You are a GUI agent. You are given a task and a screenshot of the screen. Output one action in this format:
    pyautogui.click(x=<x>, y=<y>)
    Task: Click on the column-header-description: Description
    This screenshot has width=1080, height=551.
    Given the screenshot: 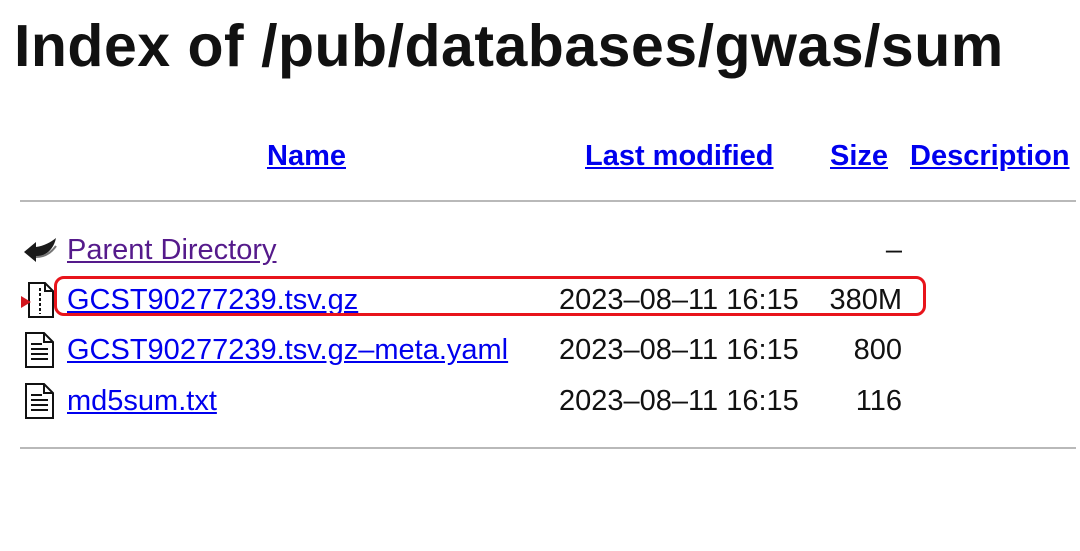 What is the action you would take?
    pyautogui.click(x=990, y=156)
    